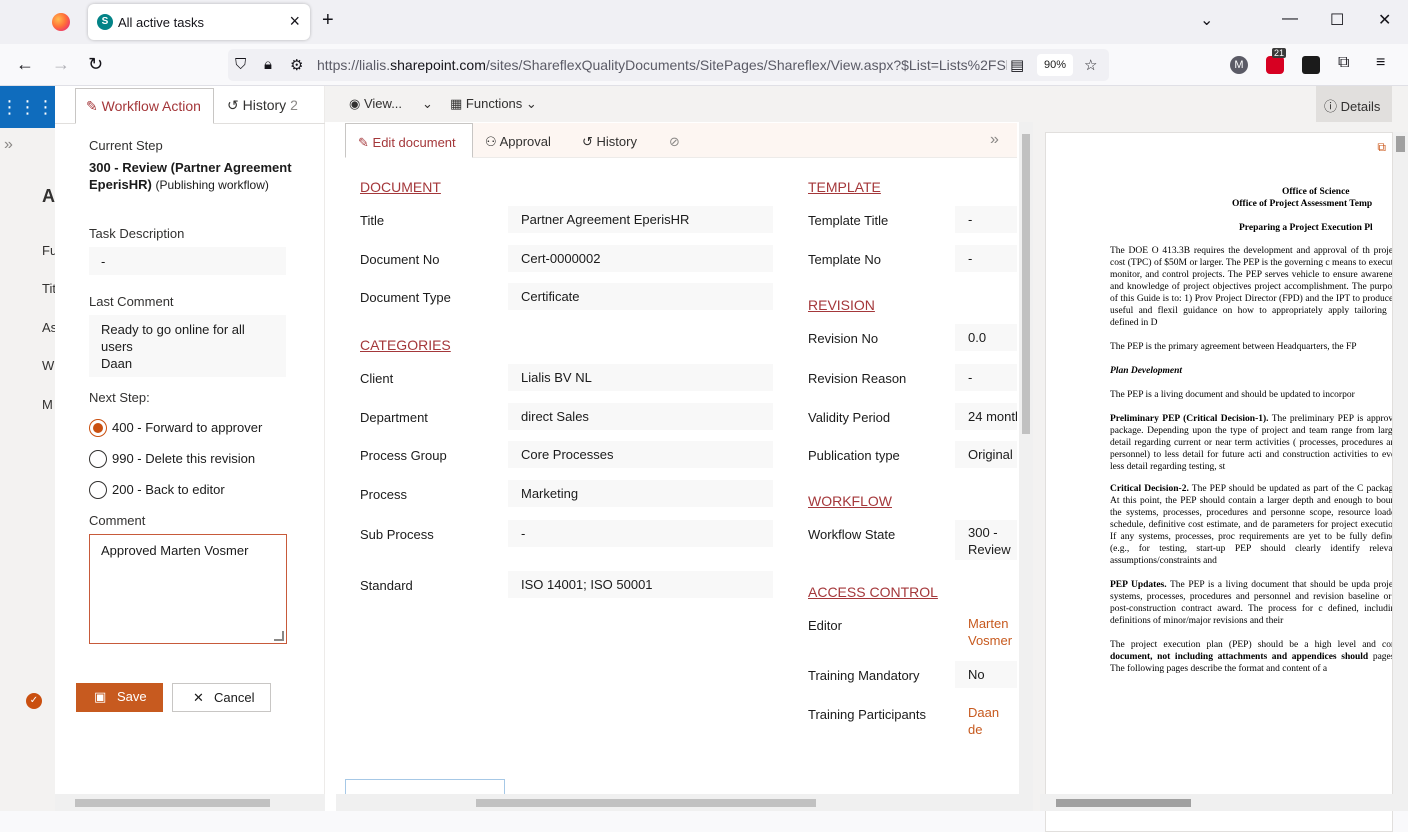 The image size is (1408, 832). What do you see at coordinates (98, 428) in the screenshot?
I see `radio-selected` at bounding box center [98, 428].